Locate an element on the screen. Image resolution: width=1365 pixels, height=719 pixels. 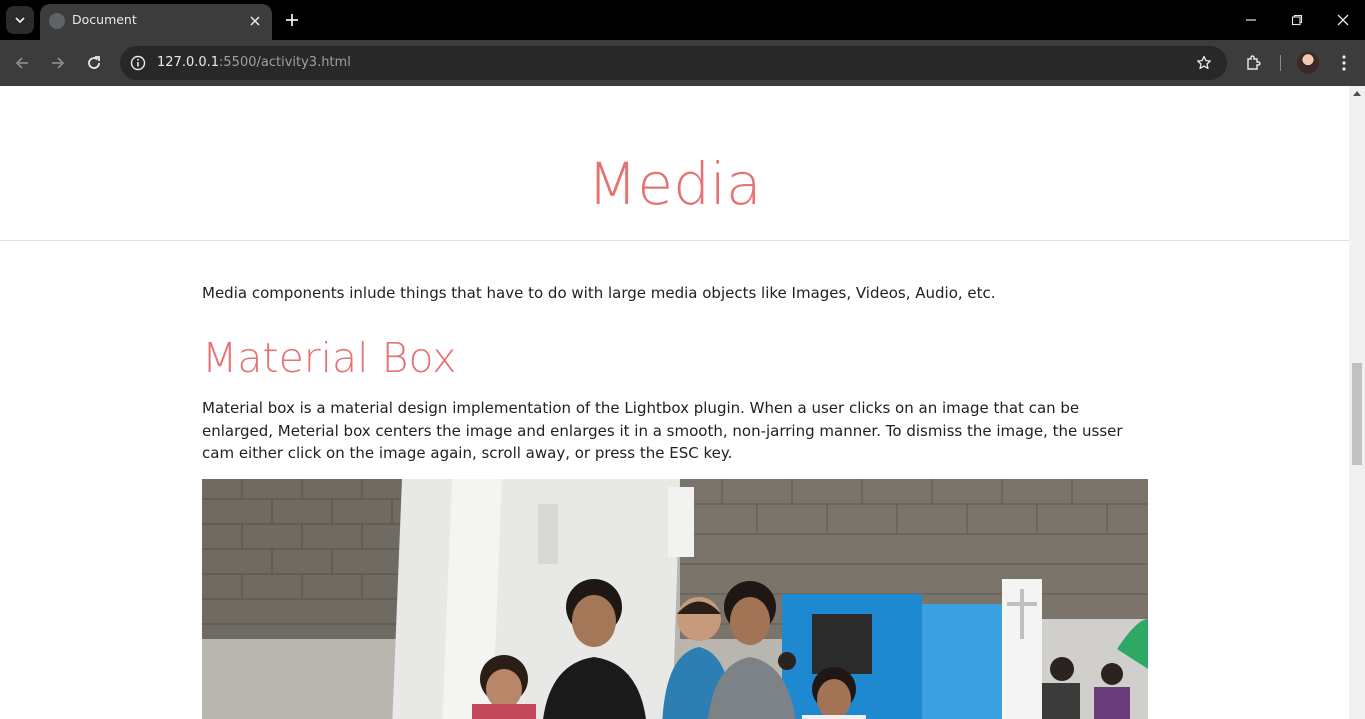
back-button is located at coordinates (22, 63).